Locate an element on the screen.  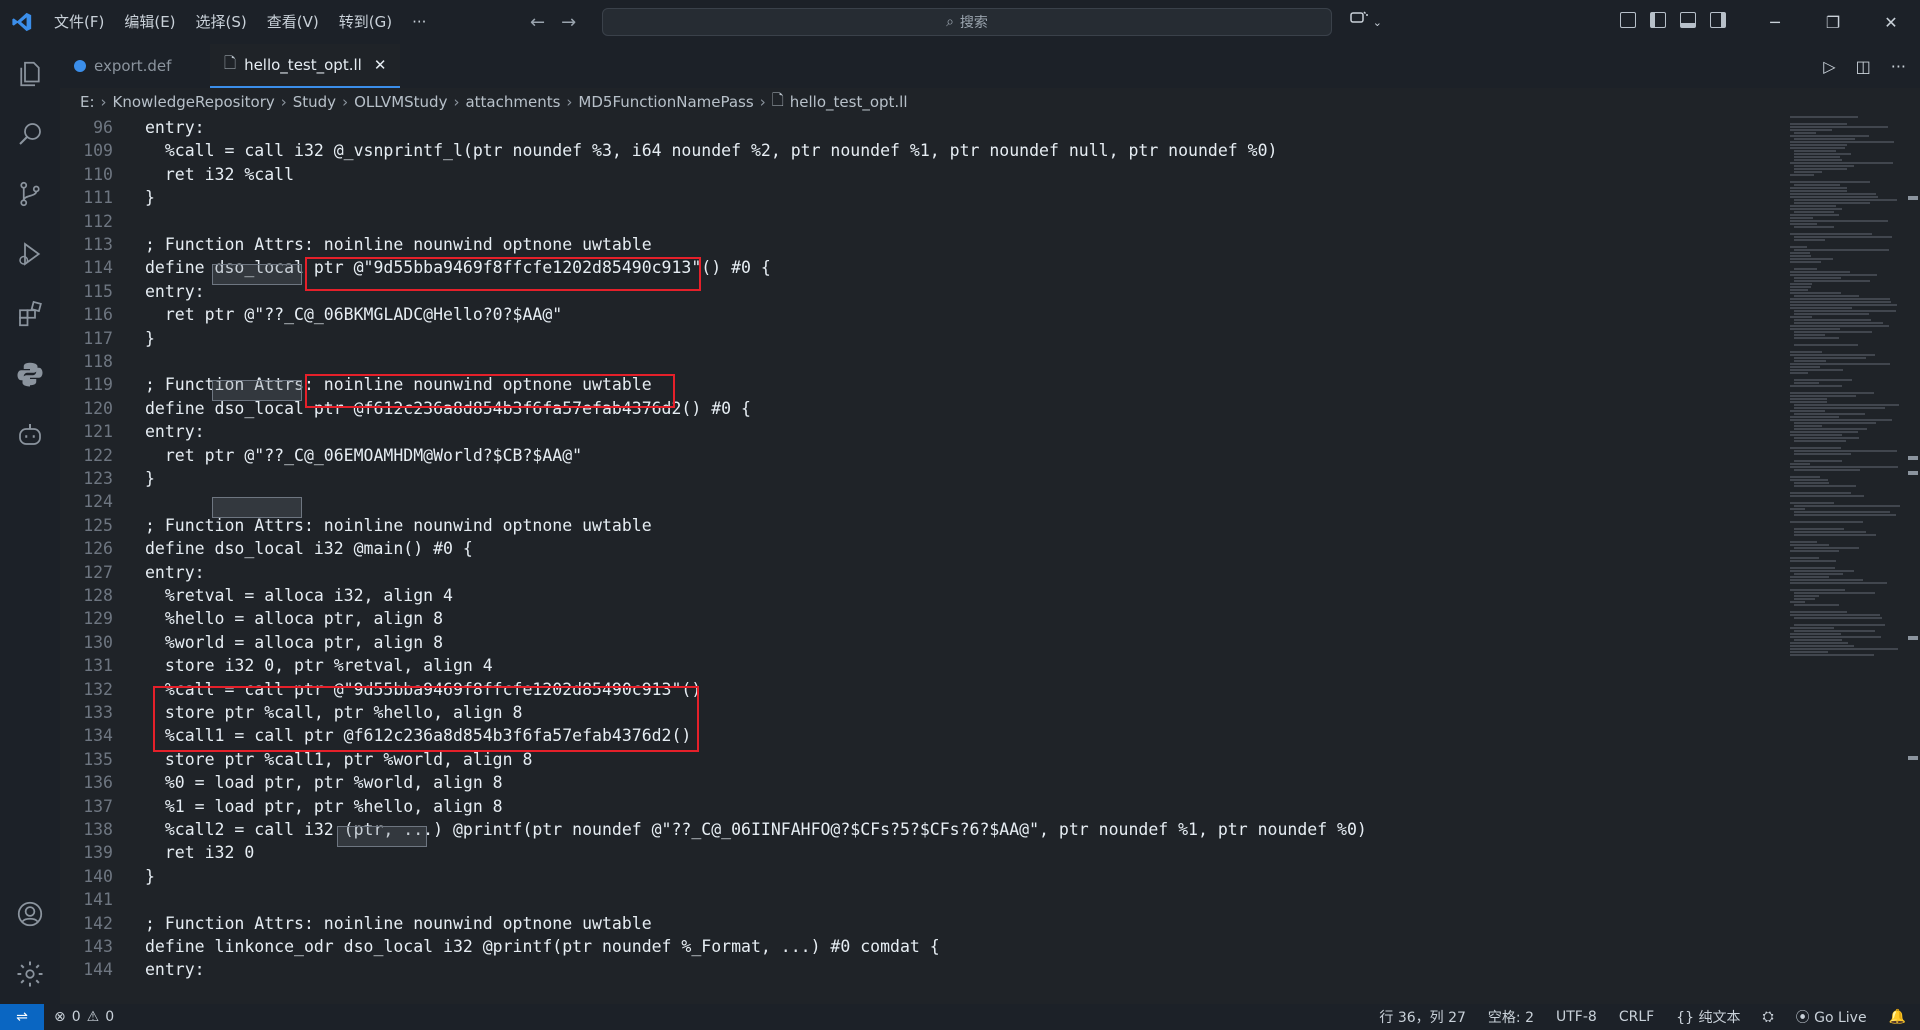
minimize-button: ─ is located at coordinates (1775, 22).